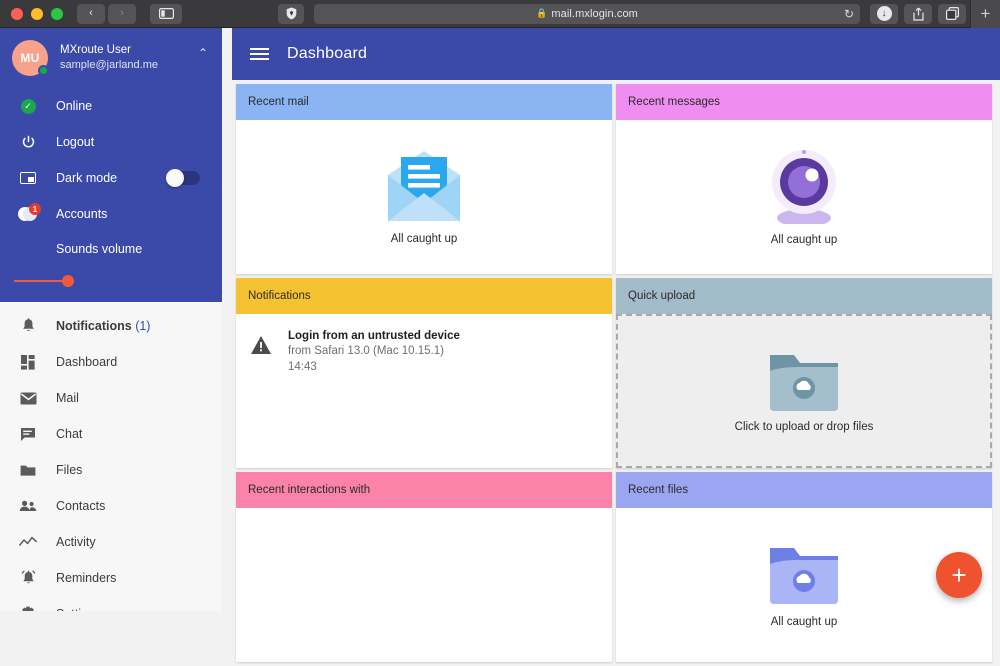  I want to click on user-account-row: MU MXroute User sample@jarland.me ⌃, so click(111, 58).